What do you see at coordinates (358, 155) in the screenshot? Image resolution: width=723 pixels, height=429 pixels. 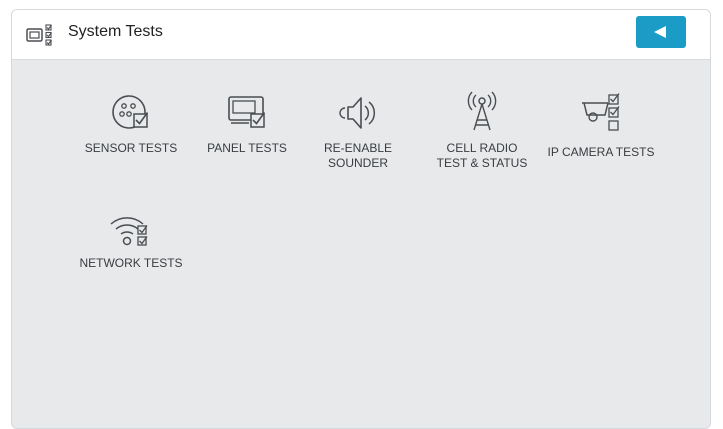 I see `tile-label: RE-ENABLE SOUNDER` at bounding box center [358, 155].